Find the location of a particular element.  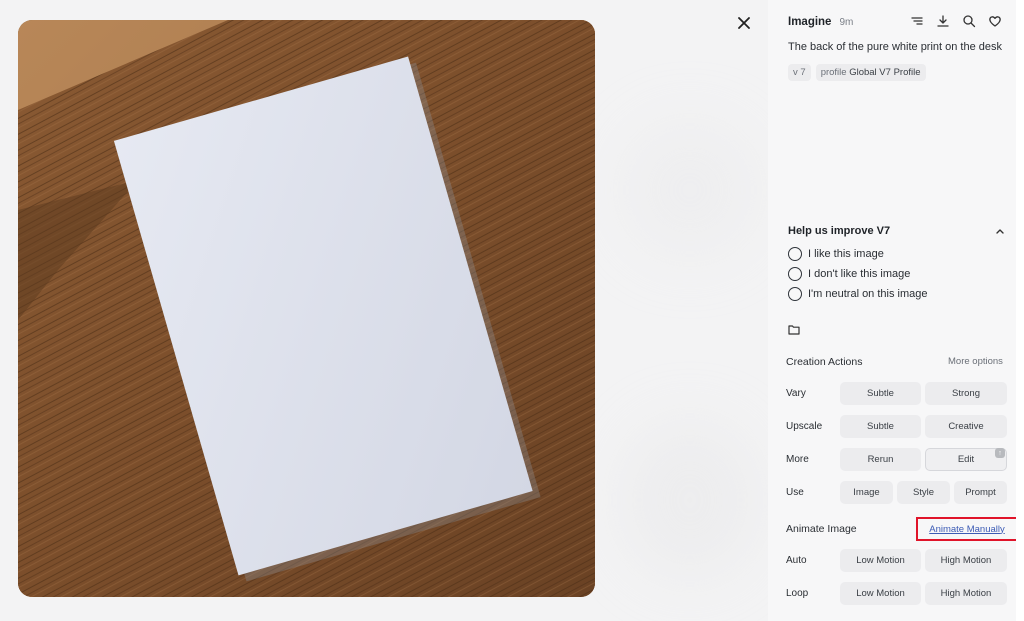

edit-button: Edit ↑ is located at coordinates (966, 459).